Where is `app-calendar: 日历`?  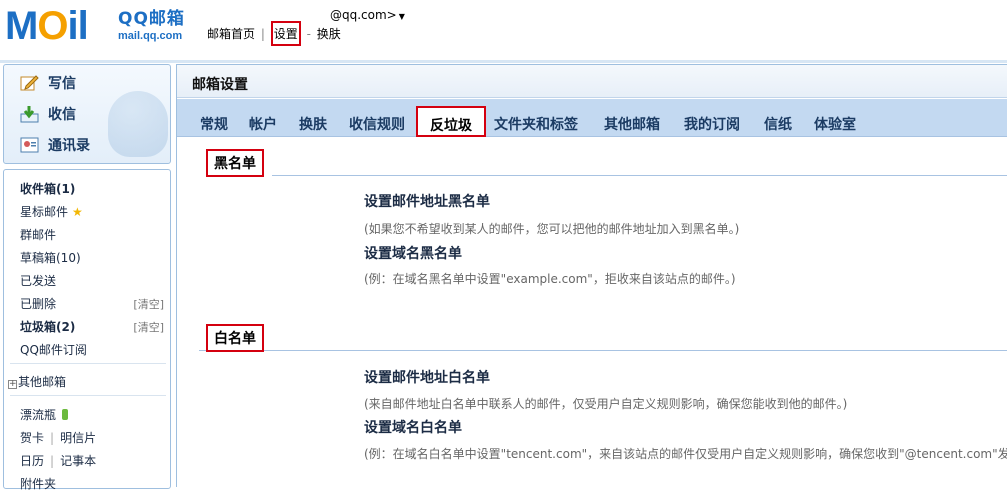 app-calendar: 日历 is located at coordinates (32, 461).